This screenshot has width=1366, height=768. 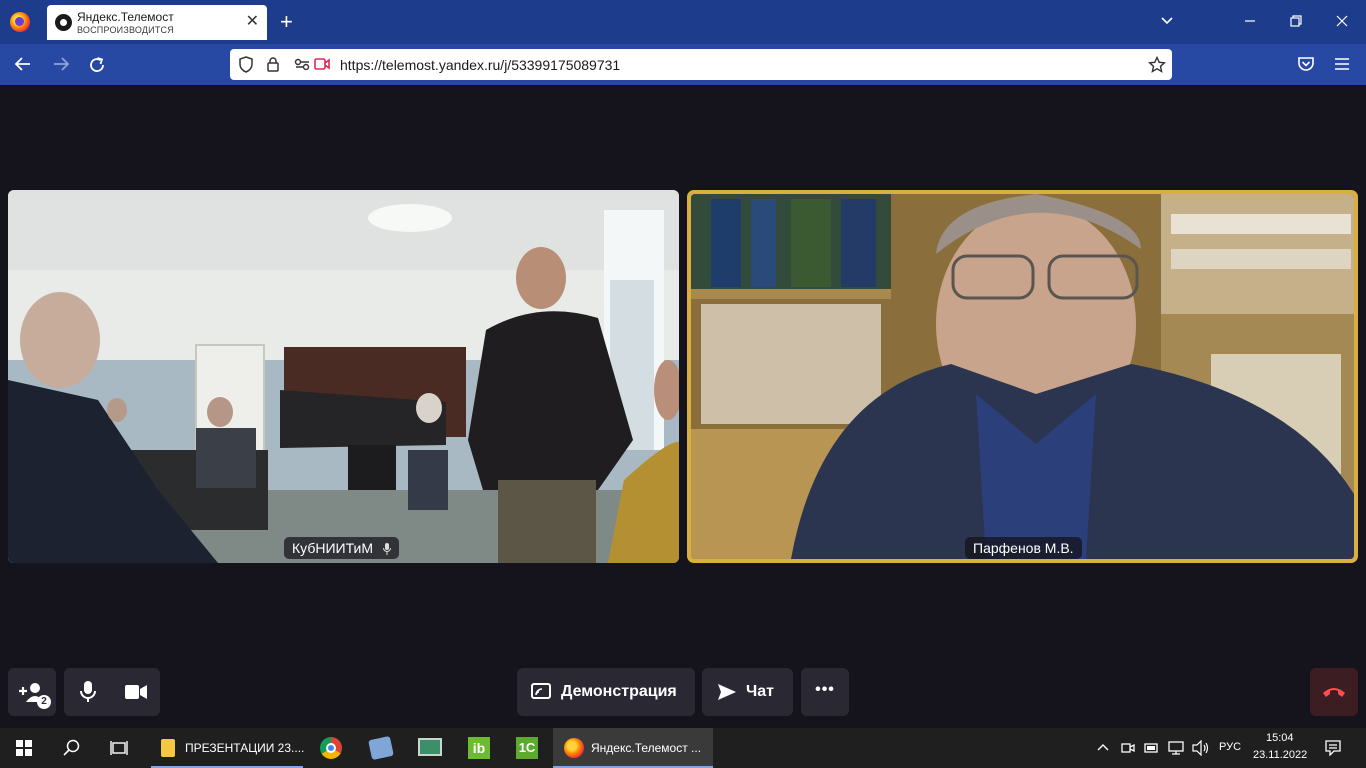 I want to click on notes-app-icon, so click(x=381, y=748).